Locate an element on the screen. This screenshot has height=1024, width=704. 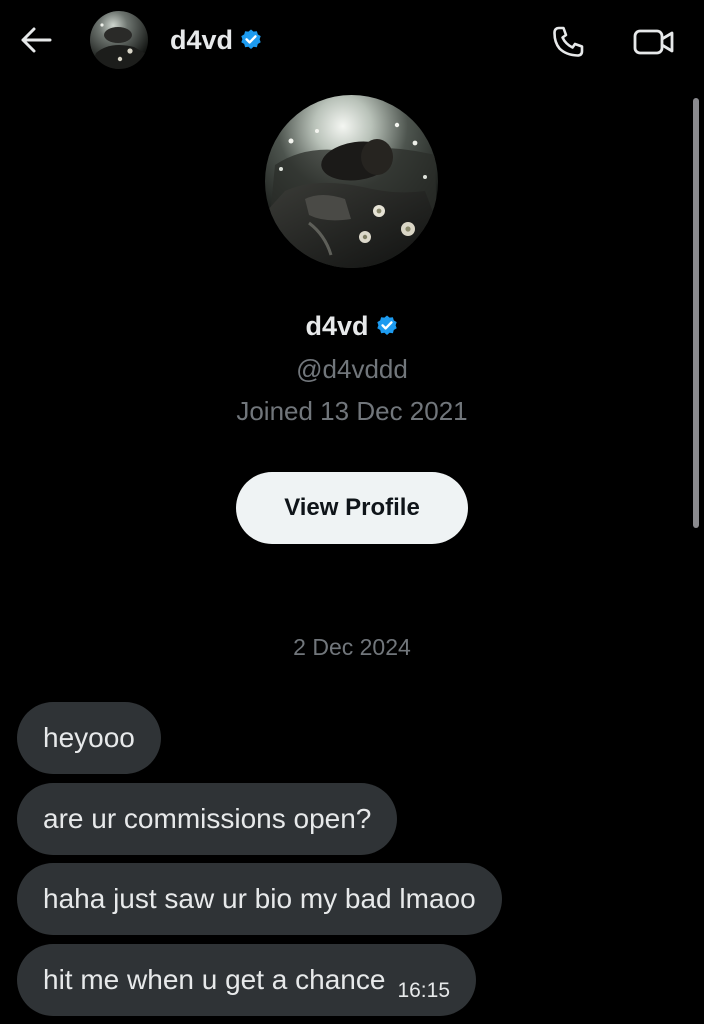
message-bubble: heyooo is located at coordinates (89, 738).